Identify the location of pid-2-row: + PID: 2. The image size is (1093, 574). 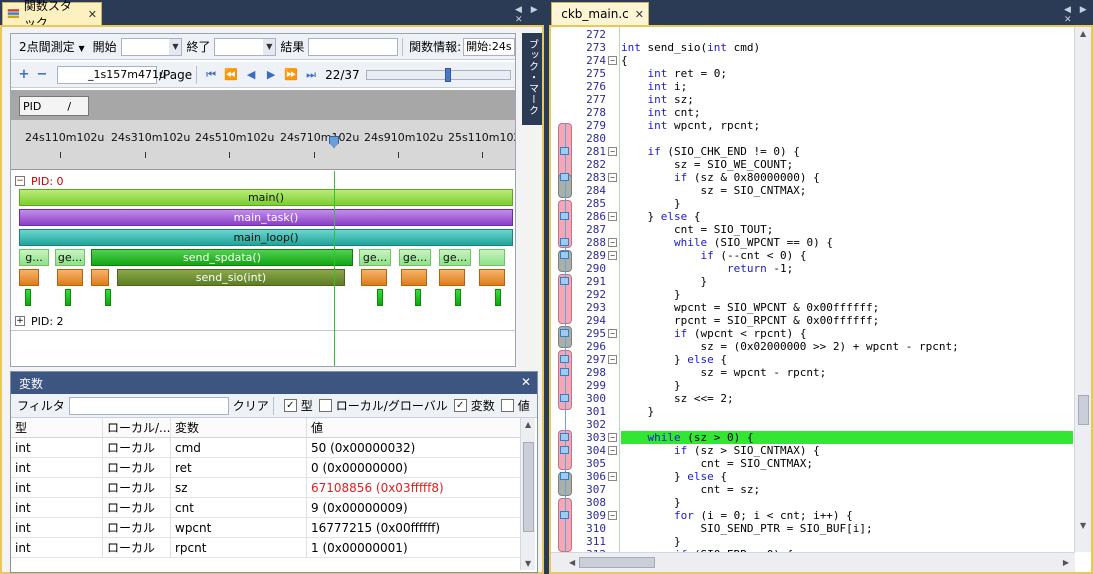
(39, 321).